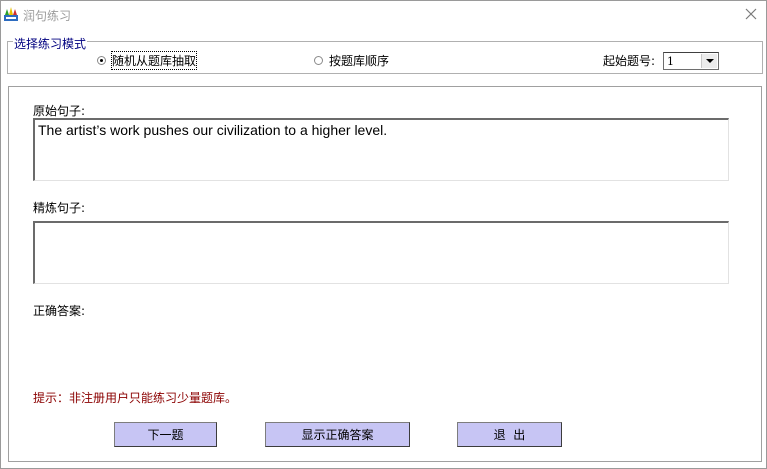 The image size is (767, 469). Describe the element at coordinates (337, 434) in the screenshot. I see `show-answer-button: 显示正确答案` at that location.